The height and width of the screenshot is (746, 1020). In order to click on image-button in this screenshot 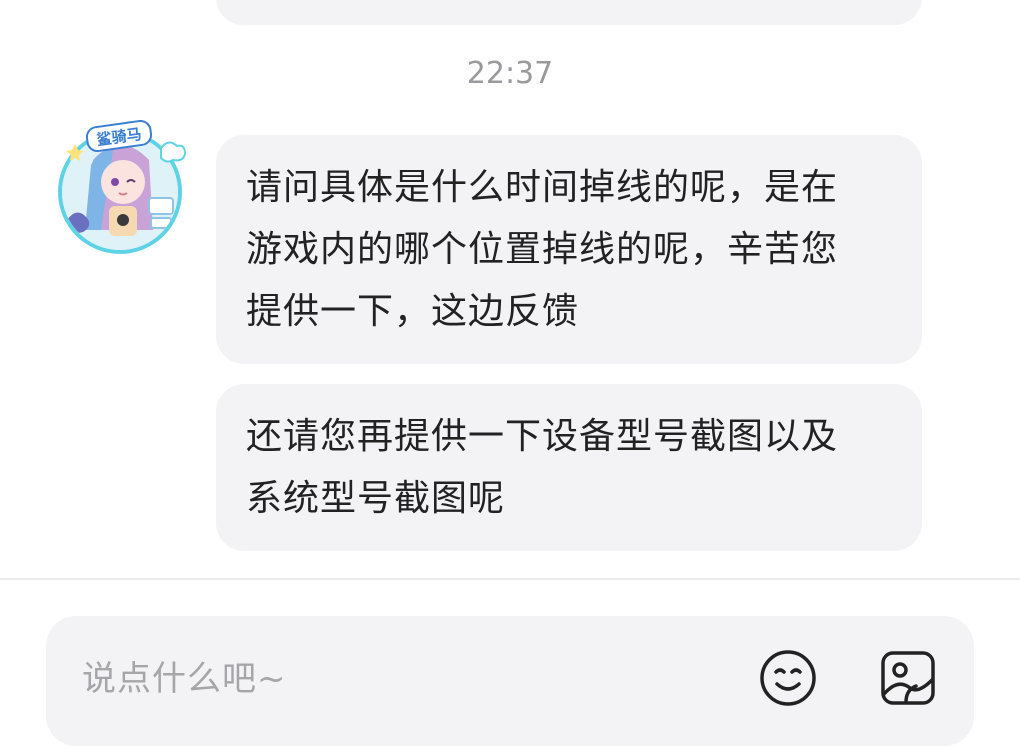, I will do `click(908, 678)`.